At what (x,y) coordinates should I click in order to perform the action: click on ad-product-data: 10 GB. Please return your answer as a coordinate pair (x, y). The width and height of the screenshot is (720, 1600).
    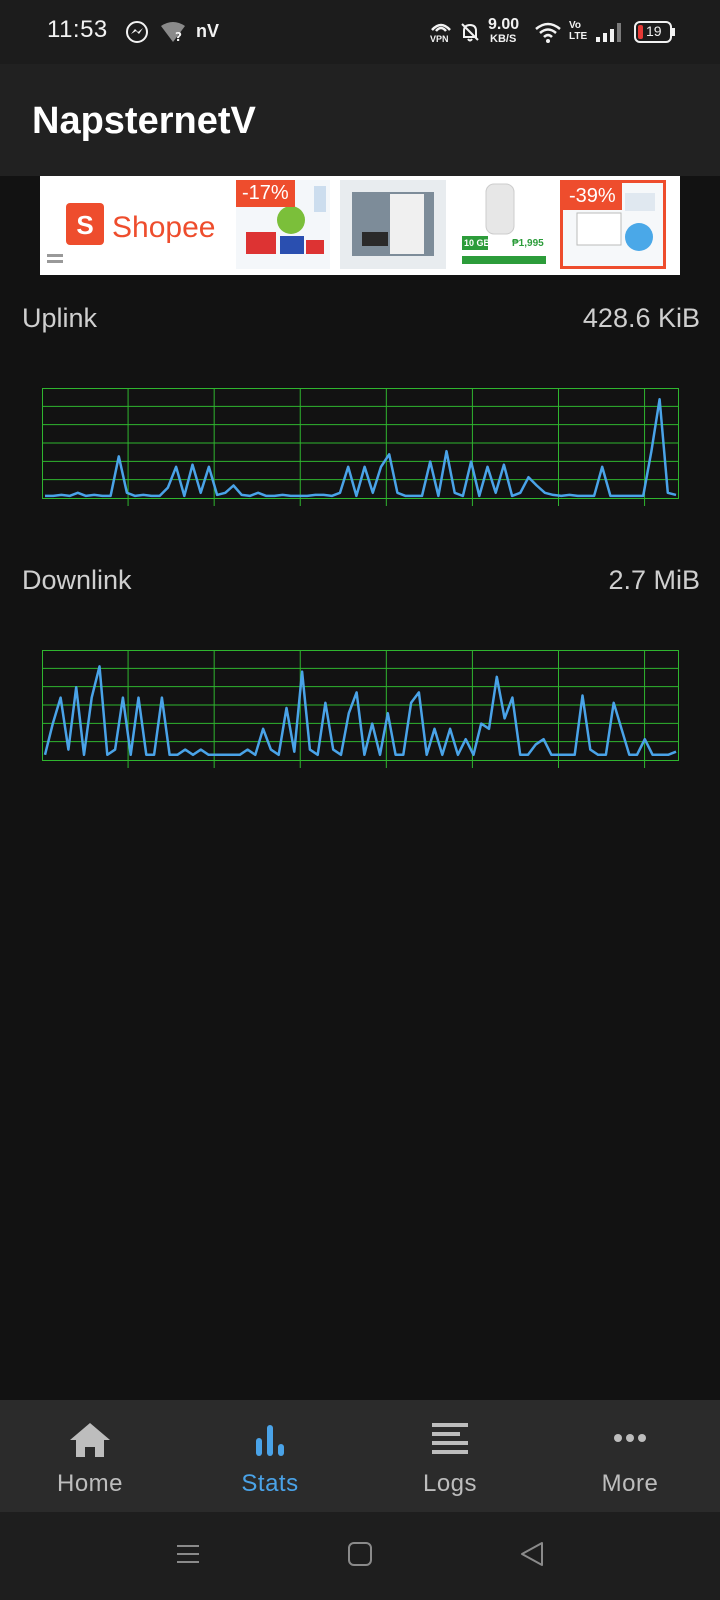
    Looking at the image, I should click on (477, 243).